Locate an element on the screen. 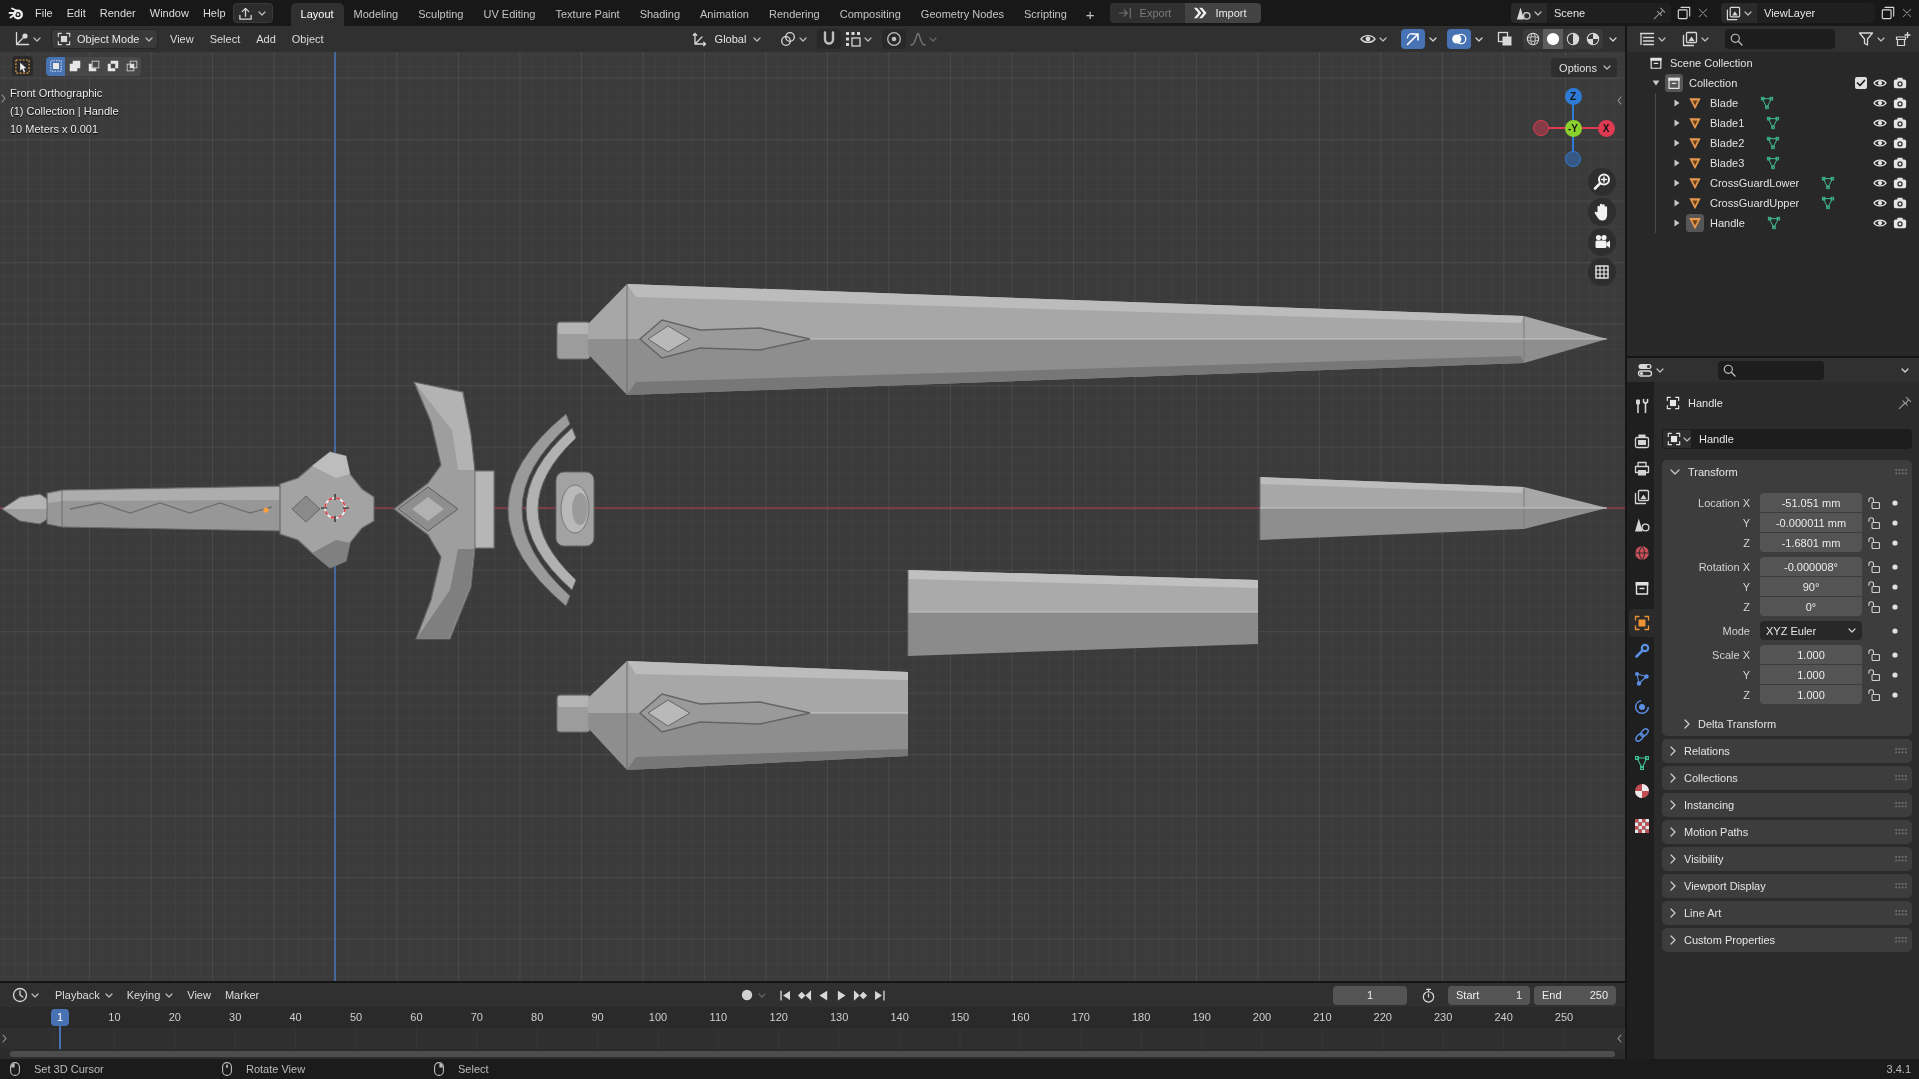 This screenshot has width=1919, height=1079. play-reverse-icon is located at coordinates (823, 995).